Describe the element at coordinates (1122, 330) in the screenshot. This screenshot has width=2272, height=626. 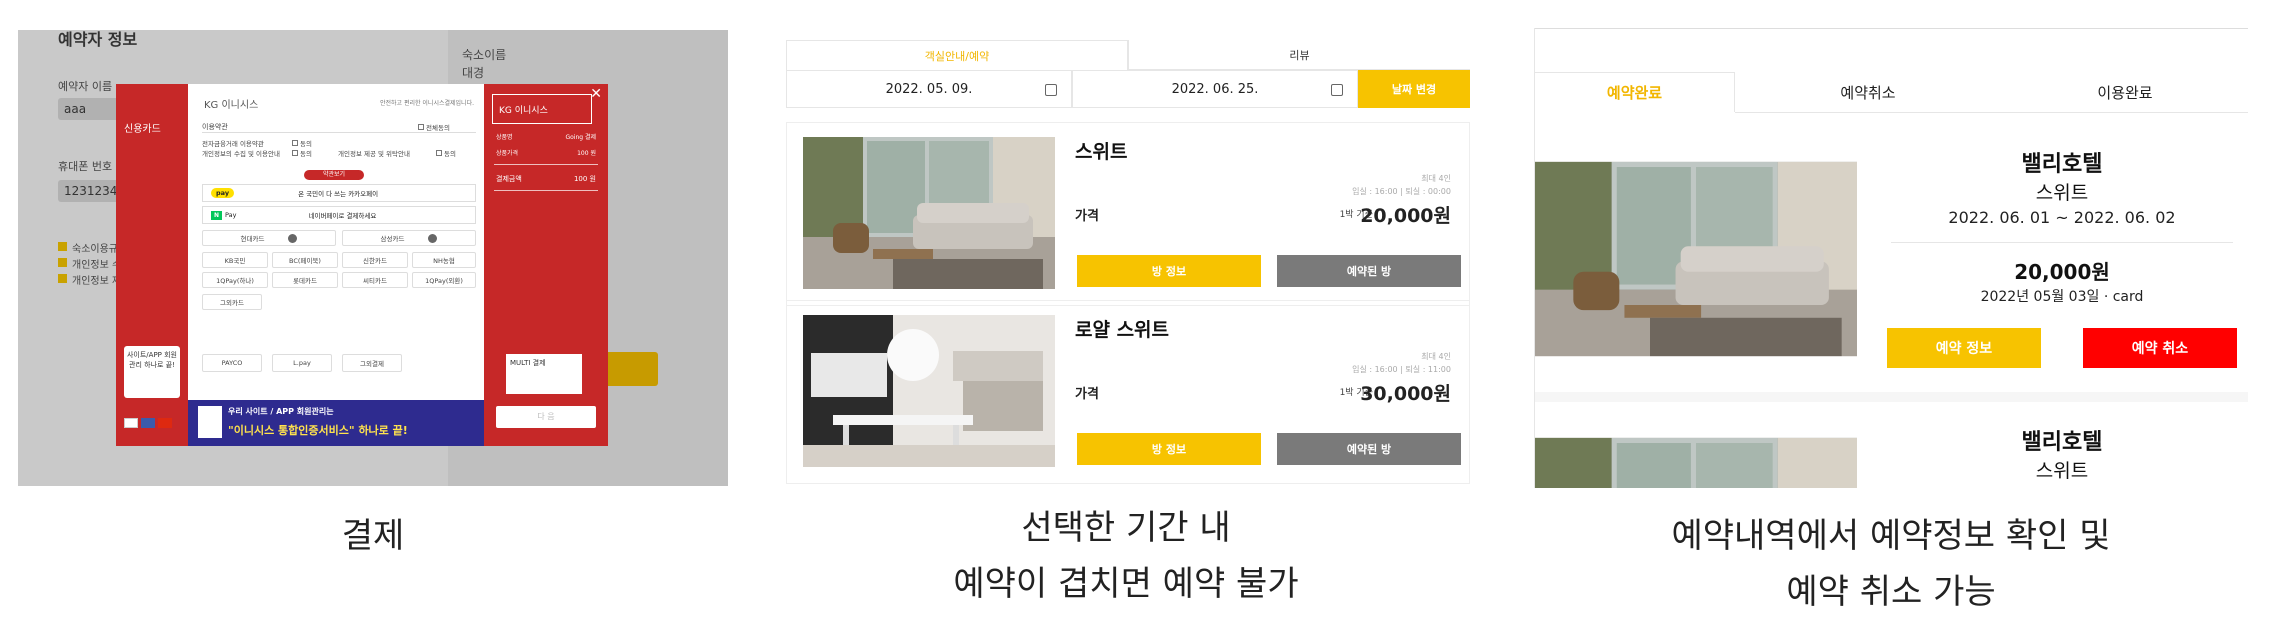
I see `room-name: 로얄 스위트` at that location.